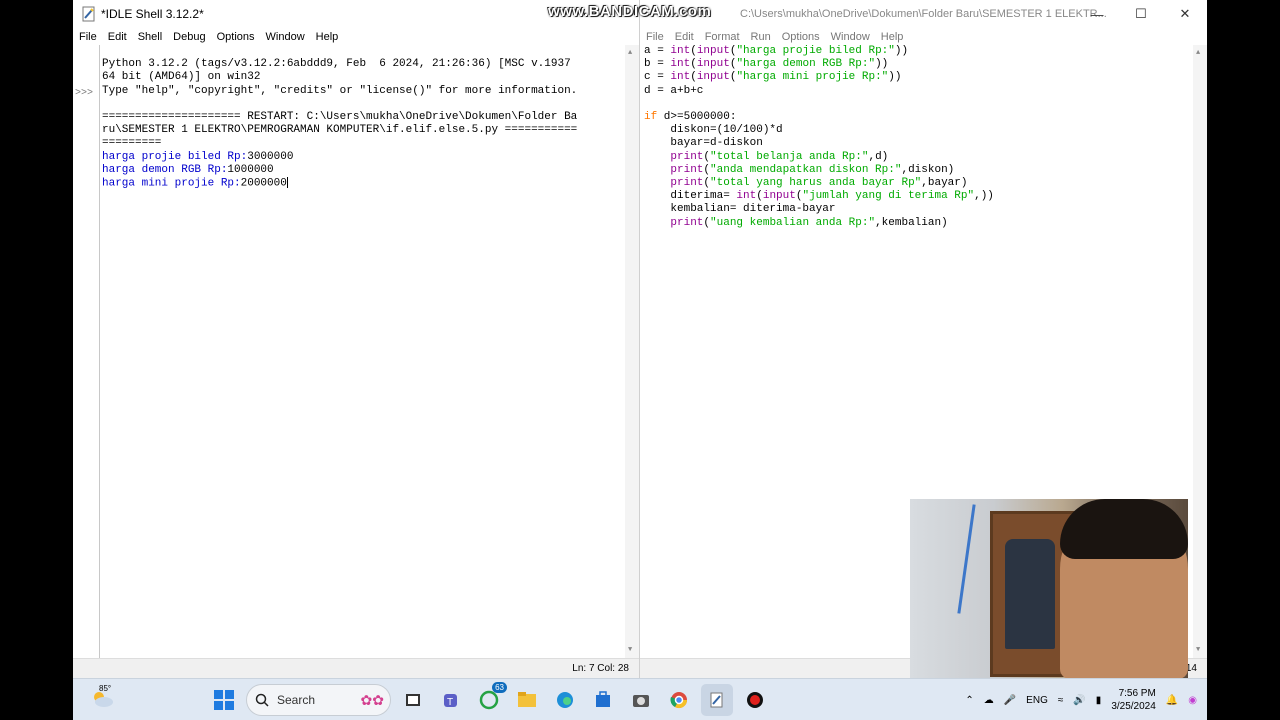  What do you see at coordinates (263, 183) in the screenshot?
I see `input-value: 2000000` at bounding box center [263, 183].